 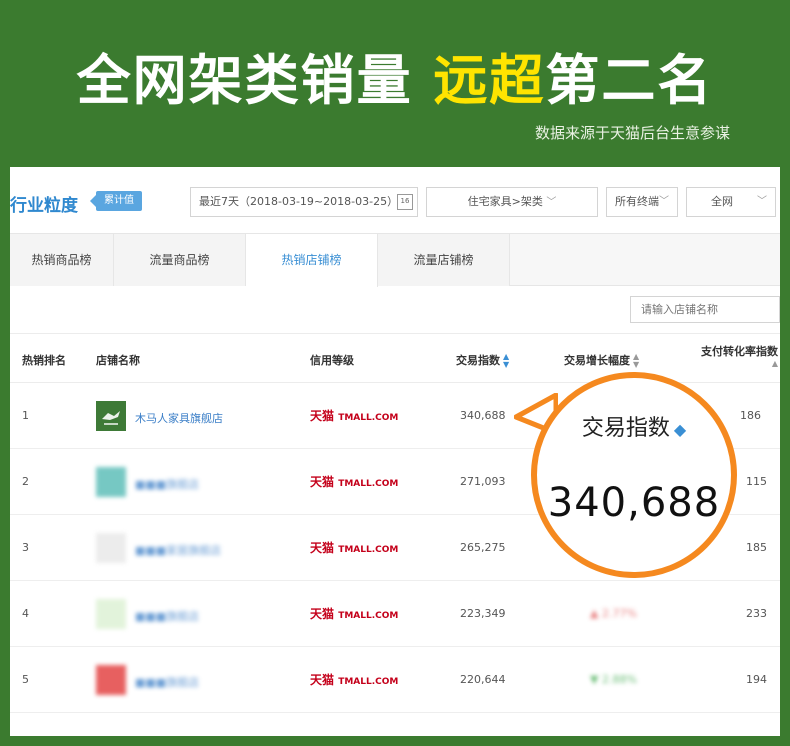 I want to click on trade-index-cell: 271,093, so click(x=483, y=481).